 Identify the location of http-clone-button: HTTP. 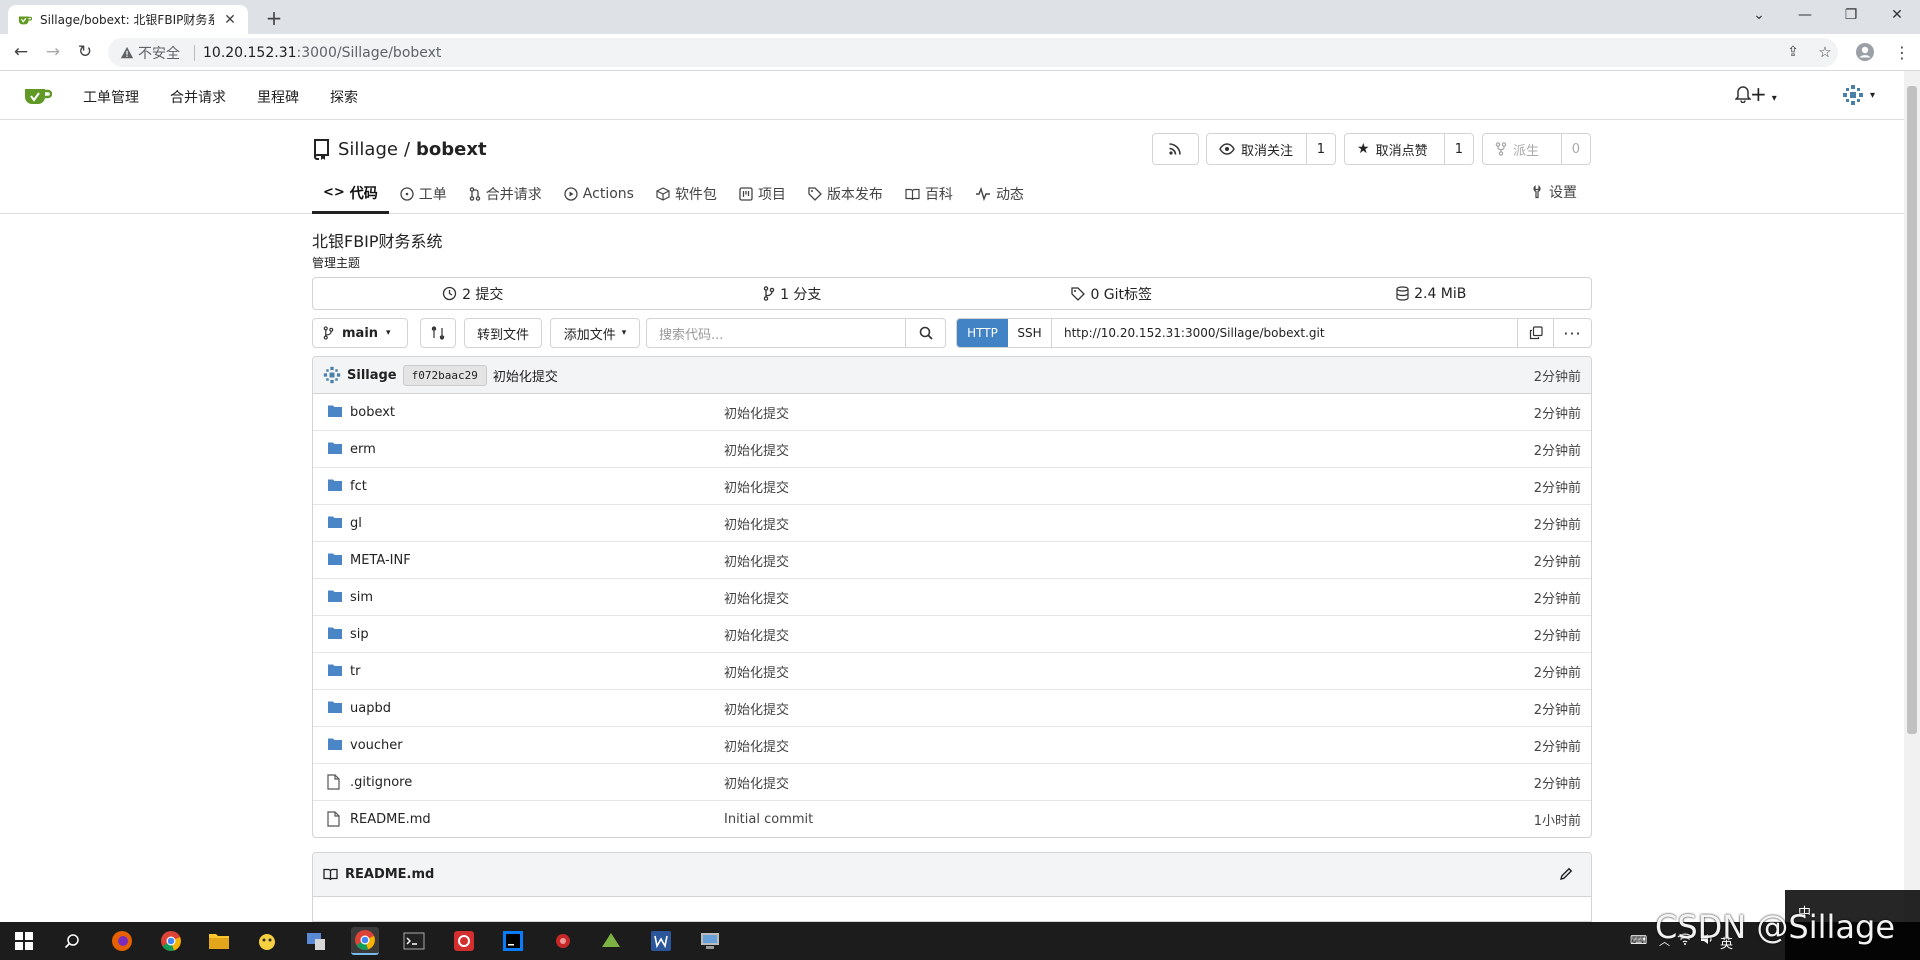
(982, 333).